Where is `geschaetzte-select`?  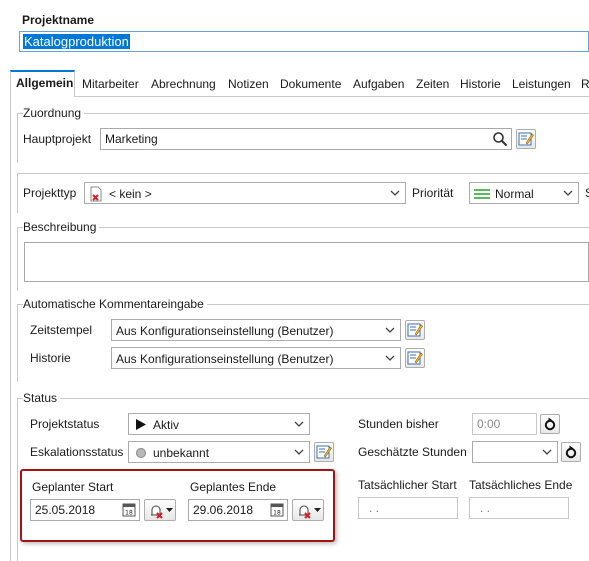 geschaetzte-select is located at coordinates (515, 452).